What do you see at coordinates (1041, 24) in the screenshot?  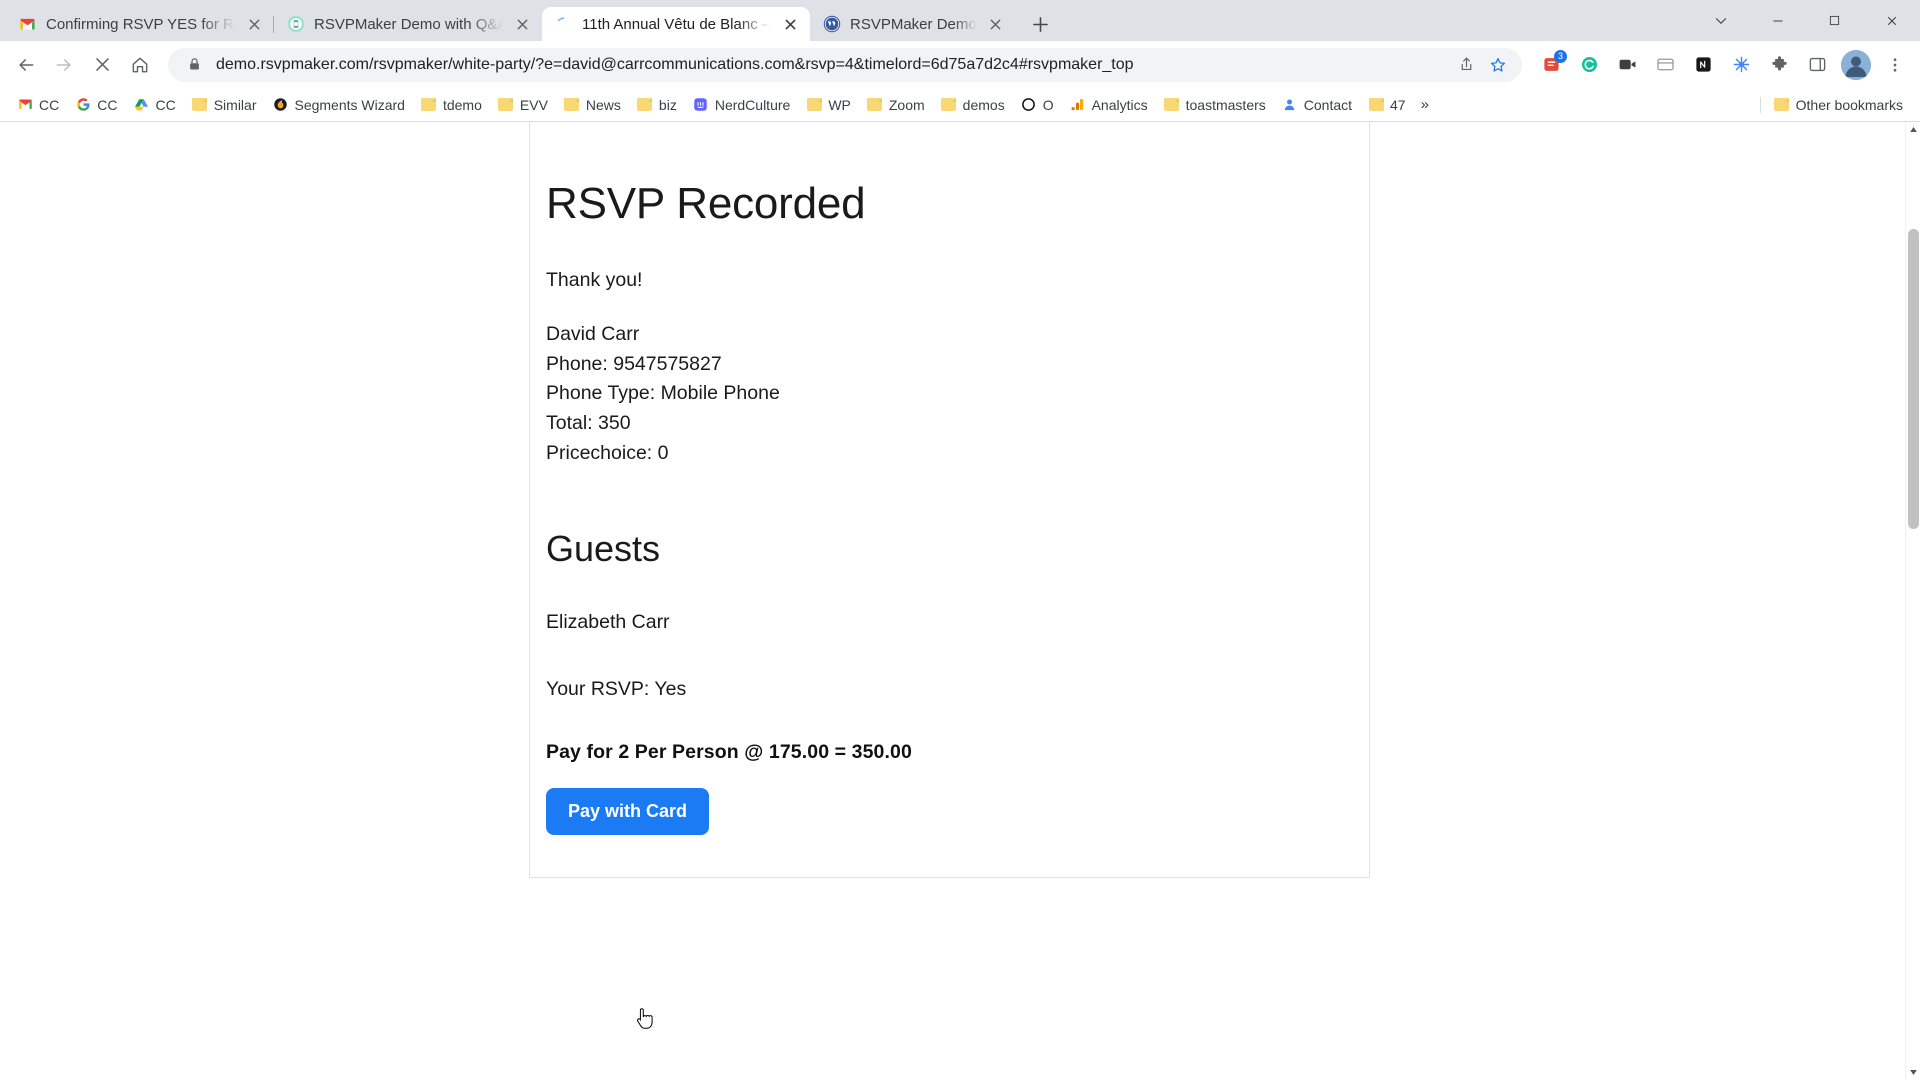 I see `new-tab-button` at bounding box center [1041, 24].